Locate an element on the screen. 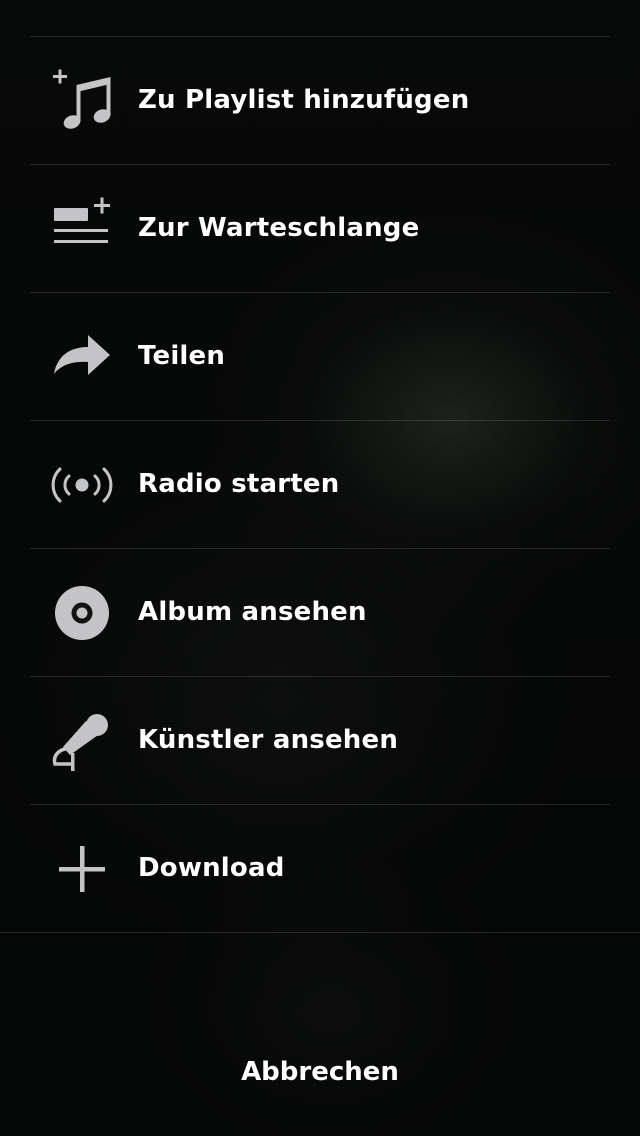 Image resolution: width=640 pixels, height=1136 pixels. menu-item-label: Download is located at coordinates (211, 868).